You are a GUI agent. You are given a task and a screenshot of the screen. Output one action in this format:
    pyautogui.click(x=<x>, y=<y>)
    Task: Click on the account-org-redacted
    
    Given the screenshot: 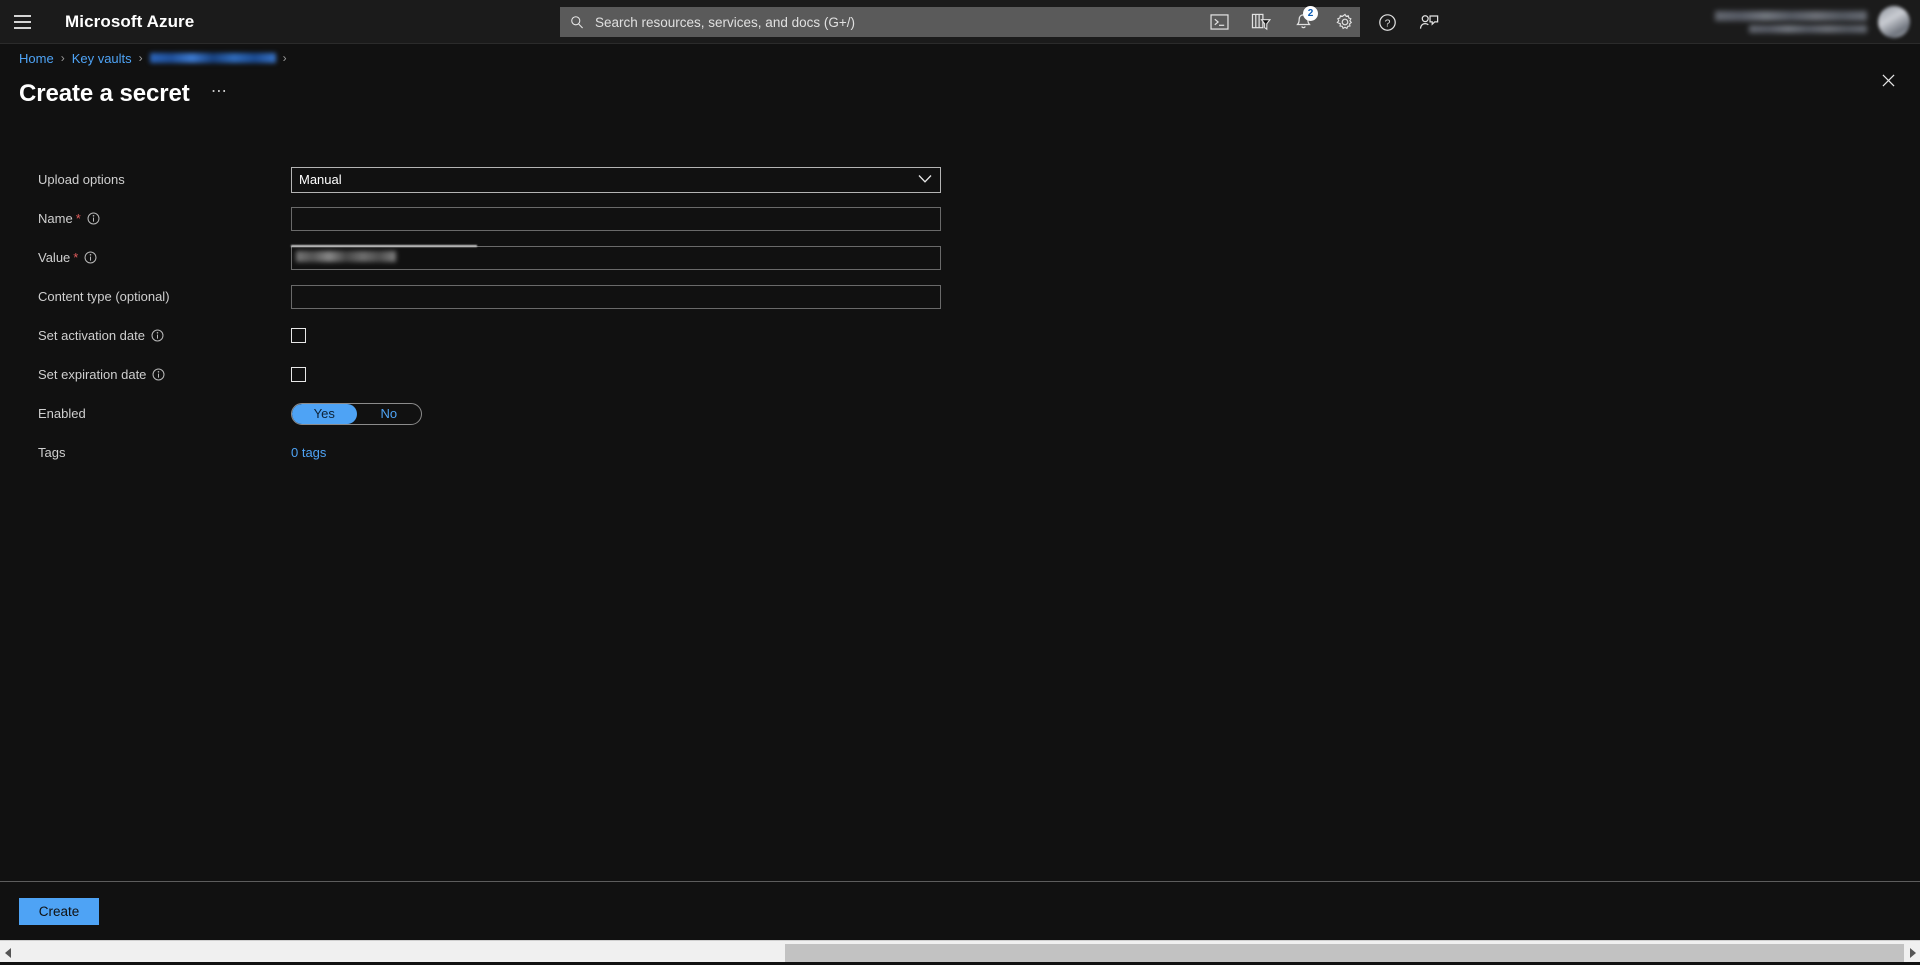 What is the action you would take?
    pyautogui.click(x=1808, y=29)
    